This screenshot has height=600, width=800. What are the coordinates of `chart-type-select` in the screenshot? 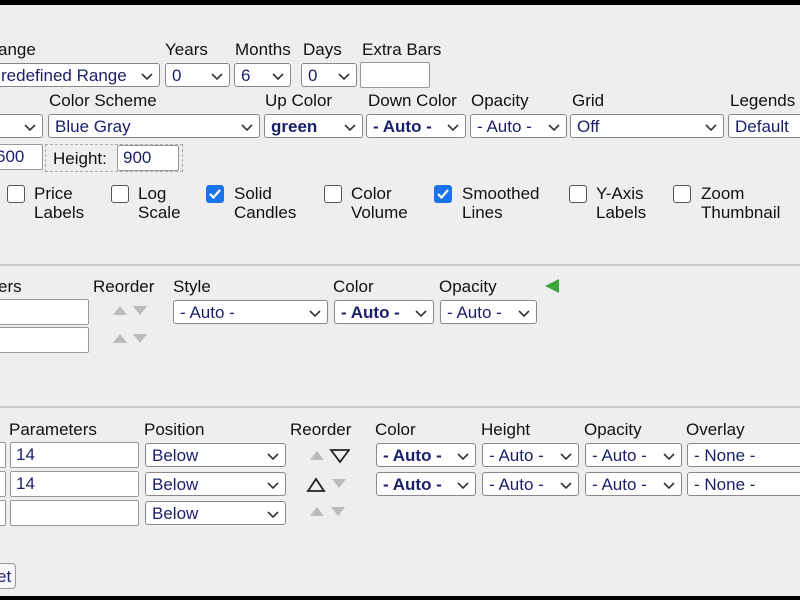 It's located at (21, 126).